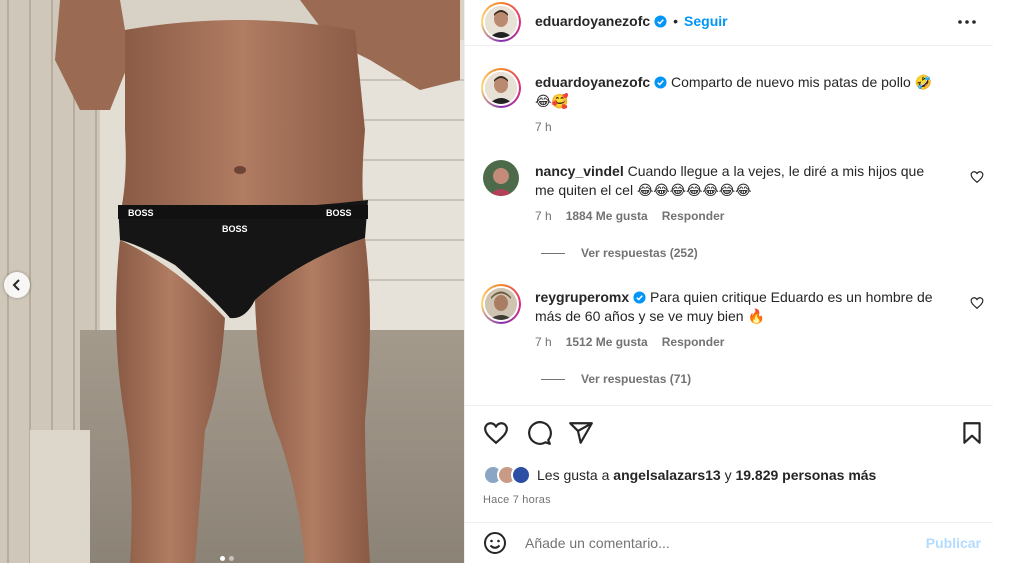 The image size is (1024, 563). I want to click on more-options-button, so click(967, 22).